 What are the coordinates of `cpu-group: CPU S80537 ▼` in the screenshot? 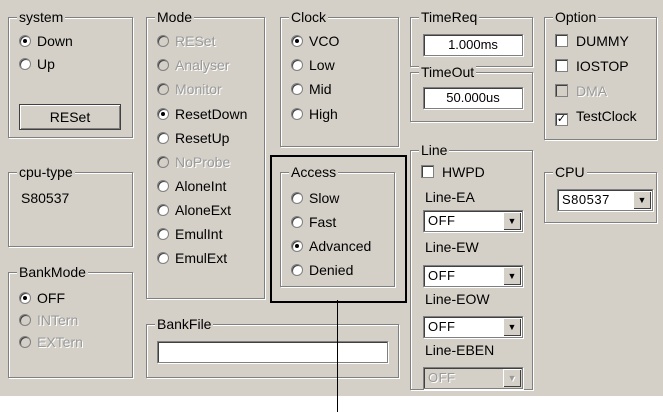 It's located at (600, 193).